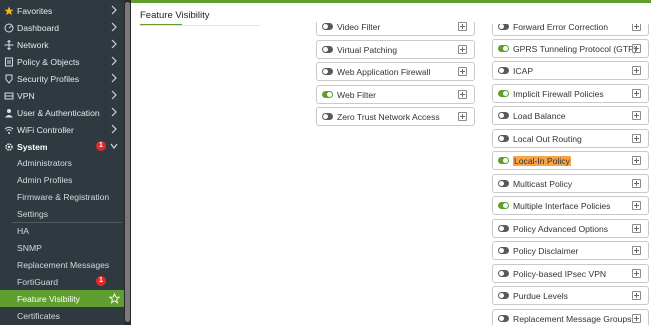  I want to click on feature-multicast-policy: Multicast Policy, so click(570, 183).